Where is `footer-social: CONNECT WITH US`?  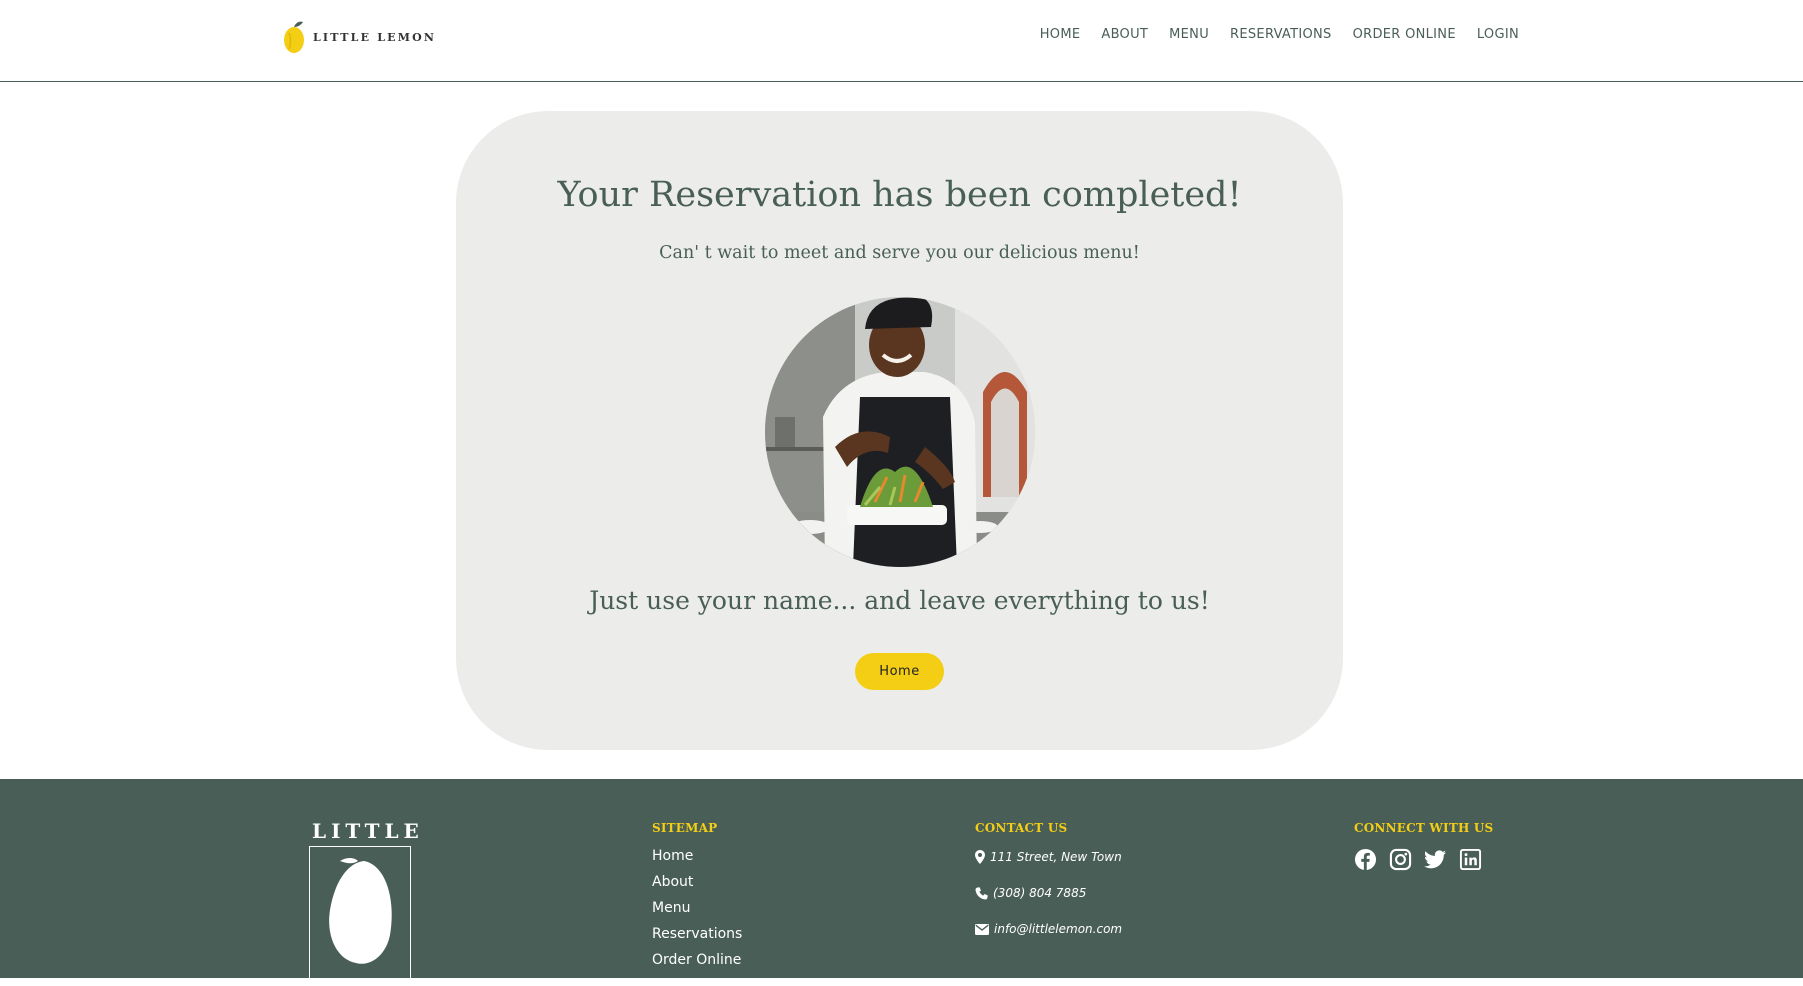
footer-social: CONNECT WITH US is located at coordinates (1423, 846).